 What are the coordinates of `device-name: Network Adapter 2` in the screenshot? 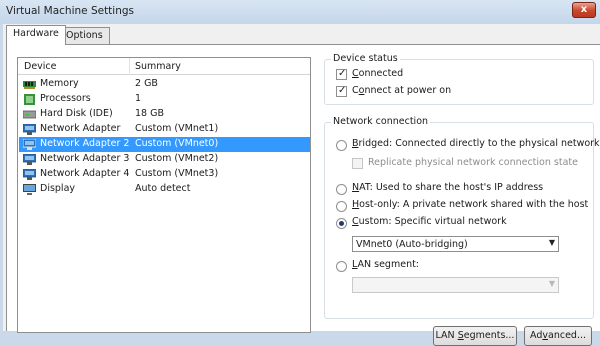 It's located at (85, 143).